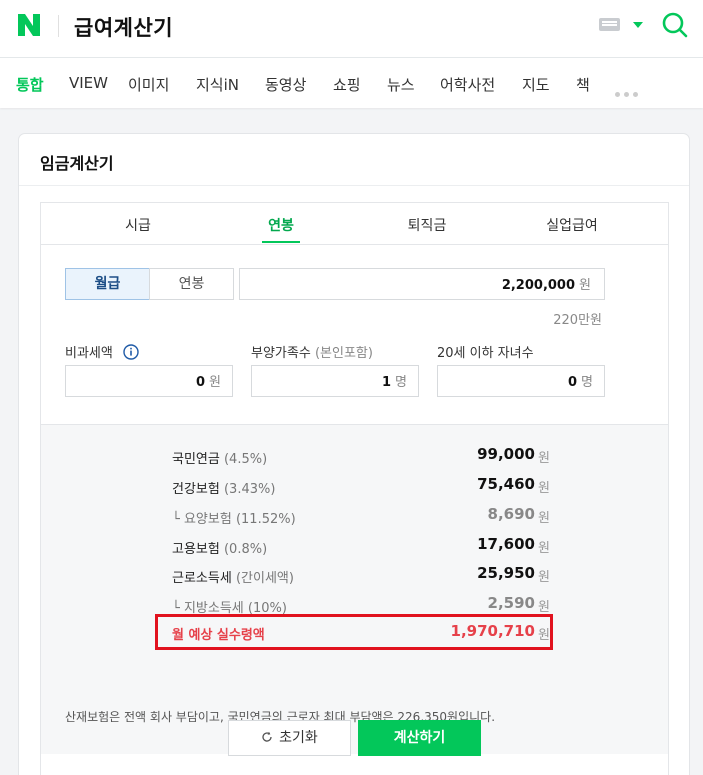 Image resolution: width=703 pixels, height=775 pixels. I want to click on dependents-label-text: 부양가족수, so click(281, 353).